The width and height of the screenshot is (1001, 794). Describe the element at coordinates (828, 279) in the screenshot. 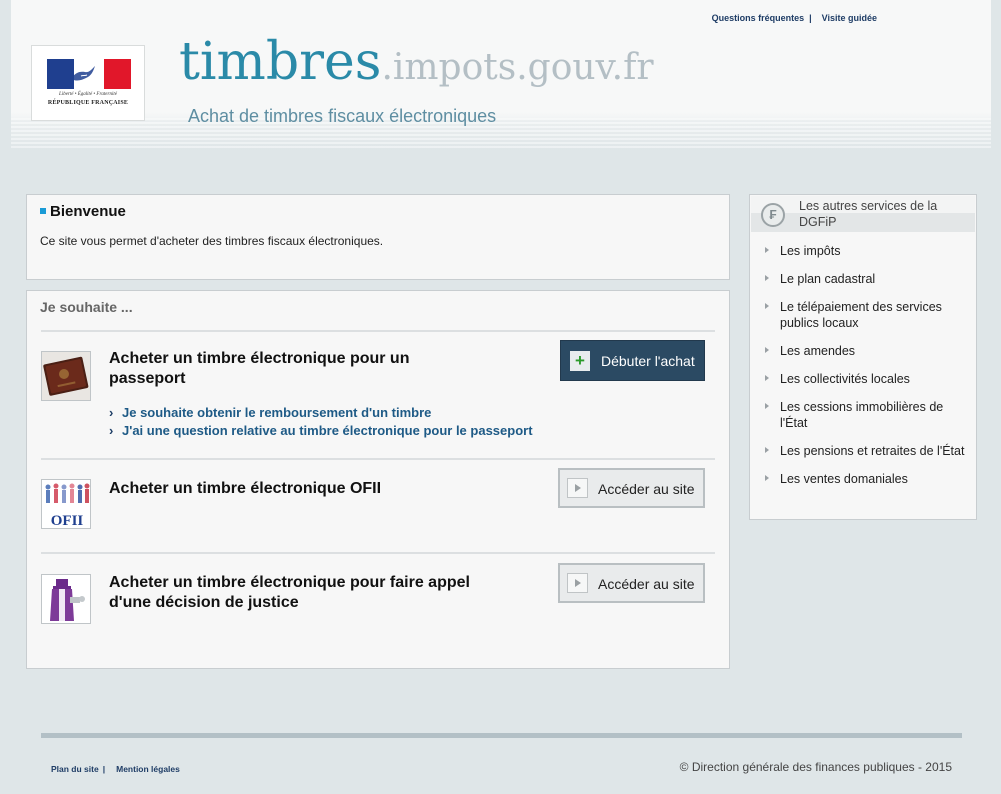

I see `sidebar-item-label: Le plan cadastral` at that location.